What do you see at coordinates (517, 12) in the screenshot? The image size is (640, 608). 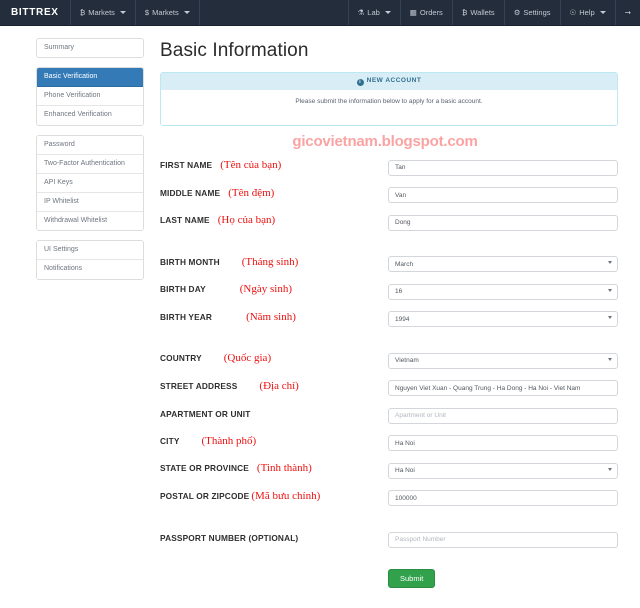 I see `gear-icon: ⚙` at bounding box center [517, 12].